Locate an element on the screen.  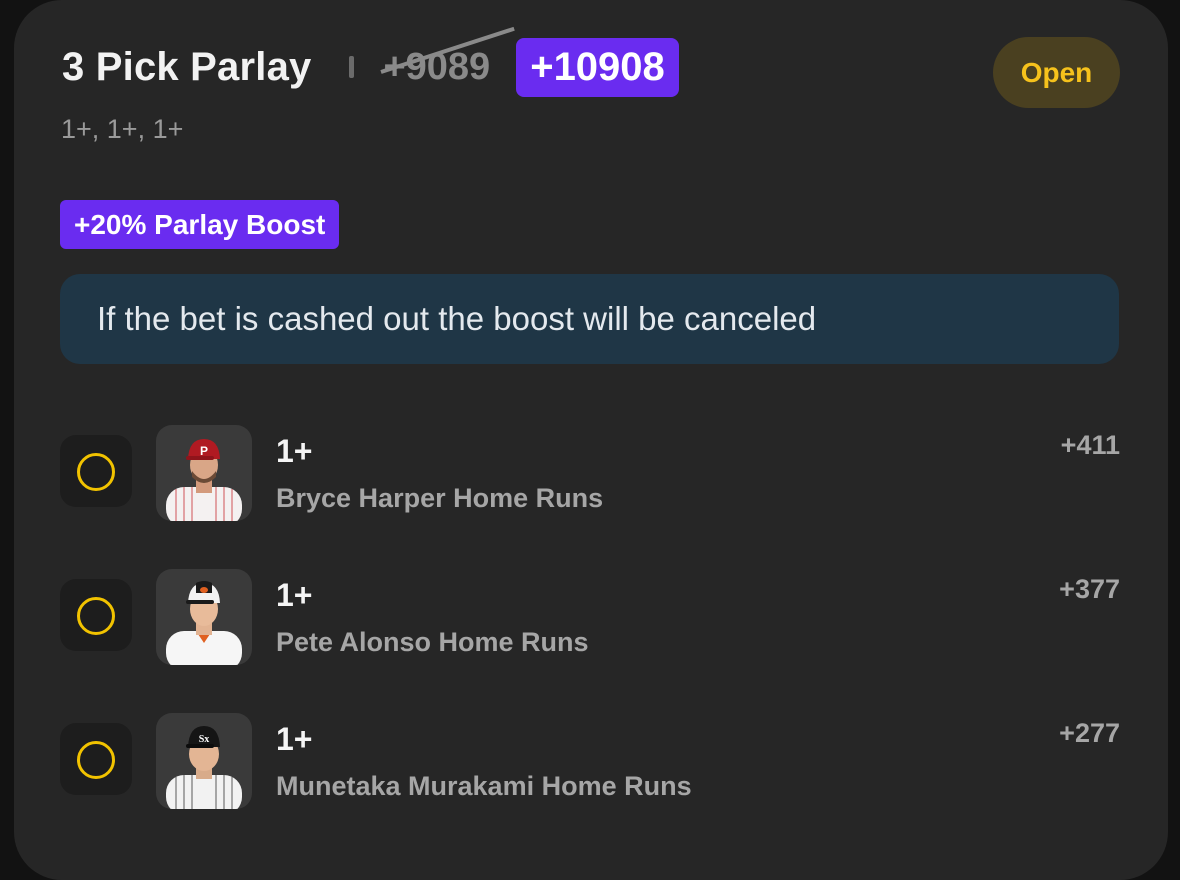
svg-text: P is located at coordinates (204, 451).